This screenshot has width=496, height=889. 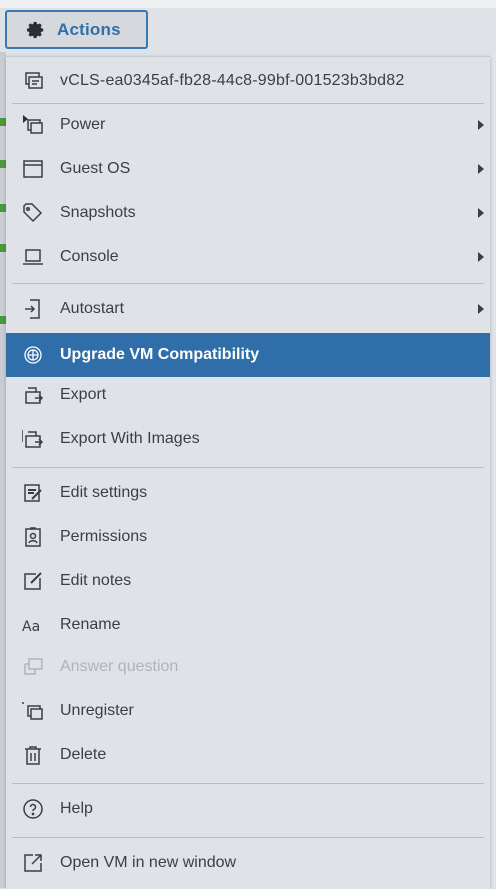 I want to click on upgrade-icon, so click(x=33, y=355).